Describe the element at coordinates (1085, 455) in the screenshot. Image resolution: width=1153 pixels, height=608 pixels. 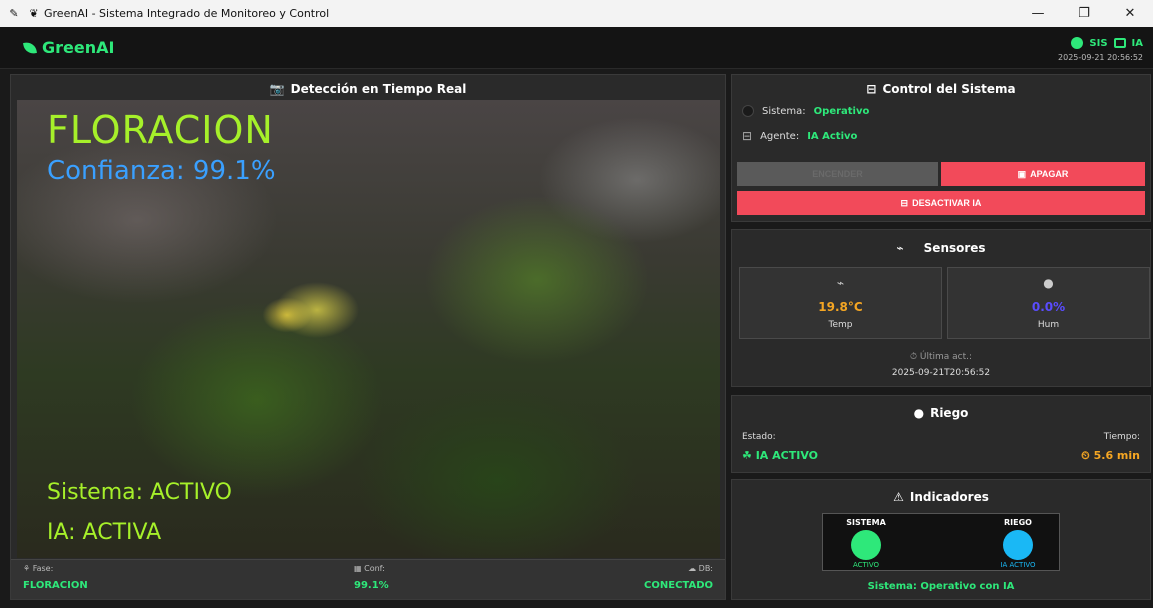
I see `timer-icon: ⏲` at that location.